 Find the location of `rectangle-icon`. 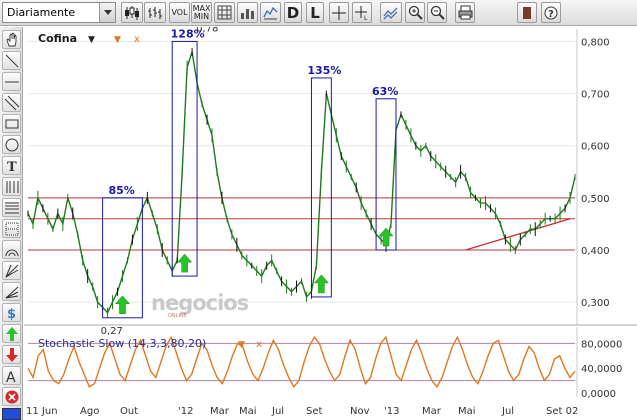

rectangle-icon is located at coordinates (12, 124).